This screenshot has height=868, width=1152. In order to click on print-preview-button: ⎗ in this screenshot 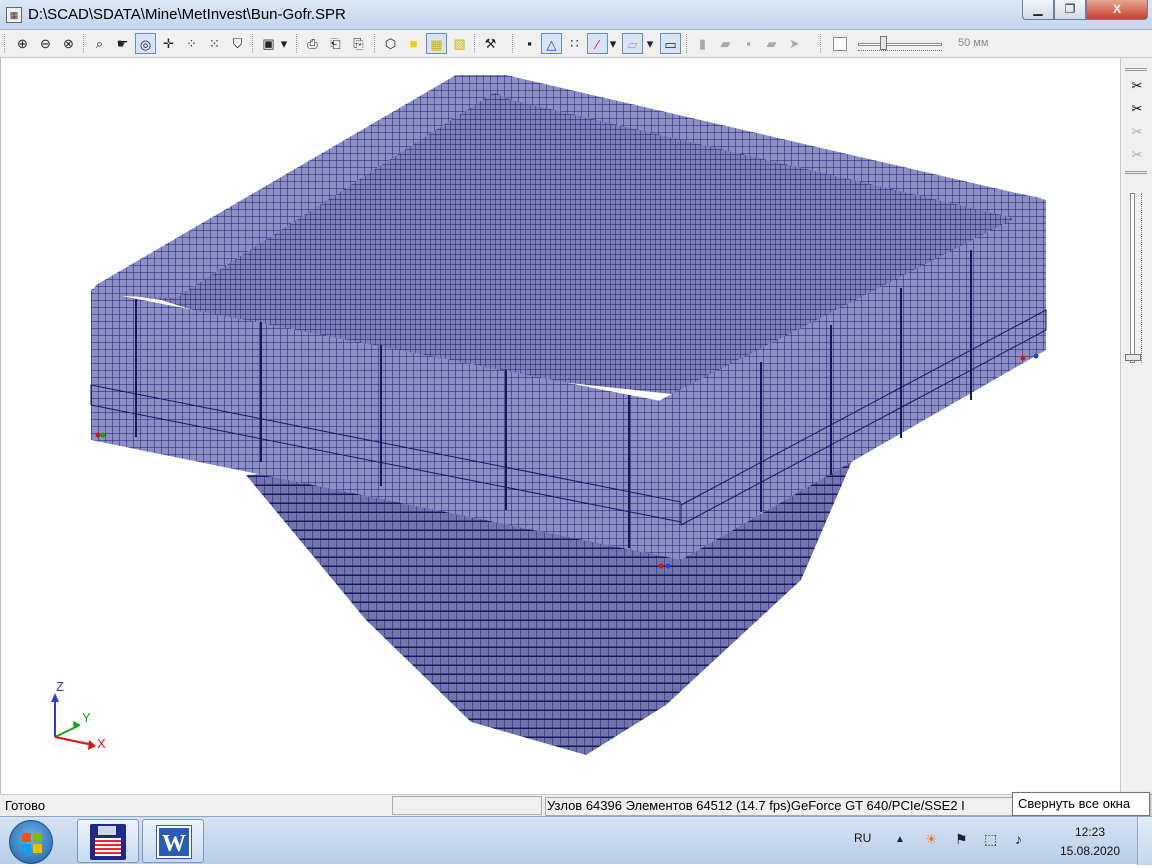, I will do `click(335, 43)`.